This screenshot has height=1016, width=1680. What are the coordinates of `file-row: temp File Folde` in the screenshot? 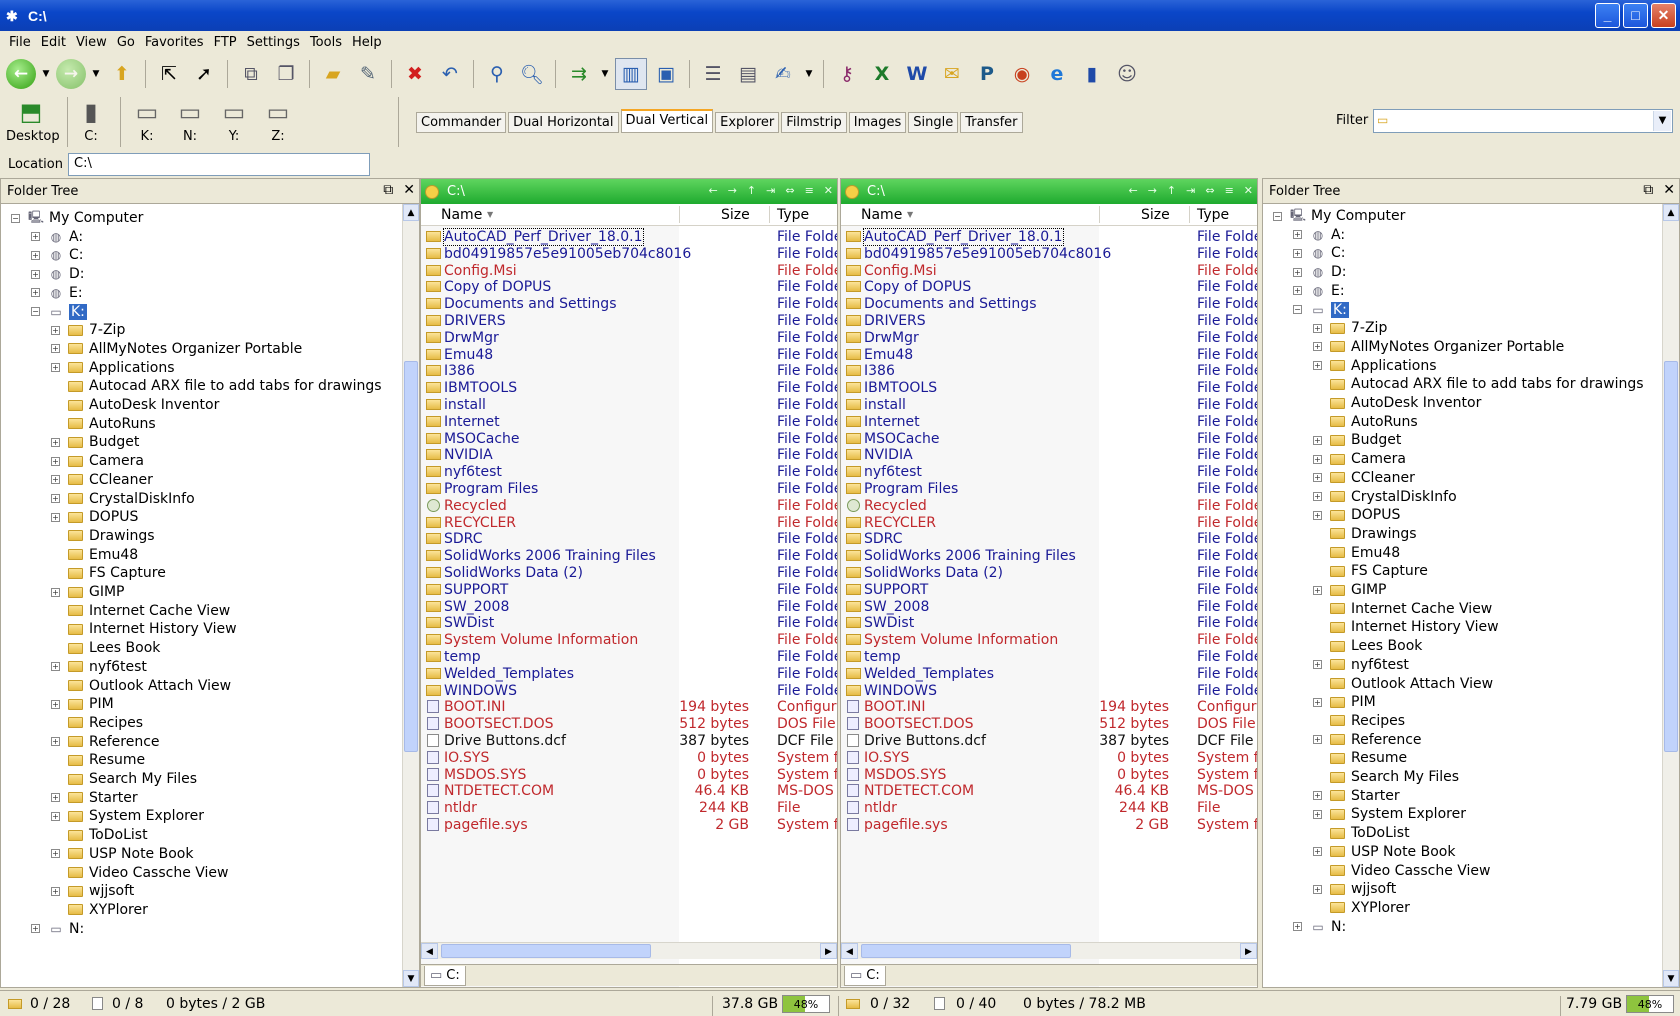 It's located at (1049, 657).